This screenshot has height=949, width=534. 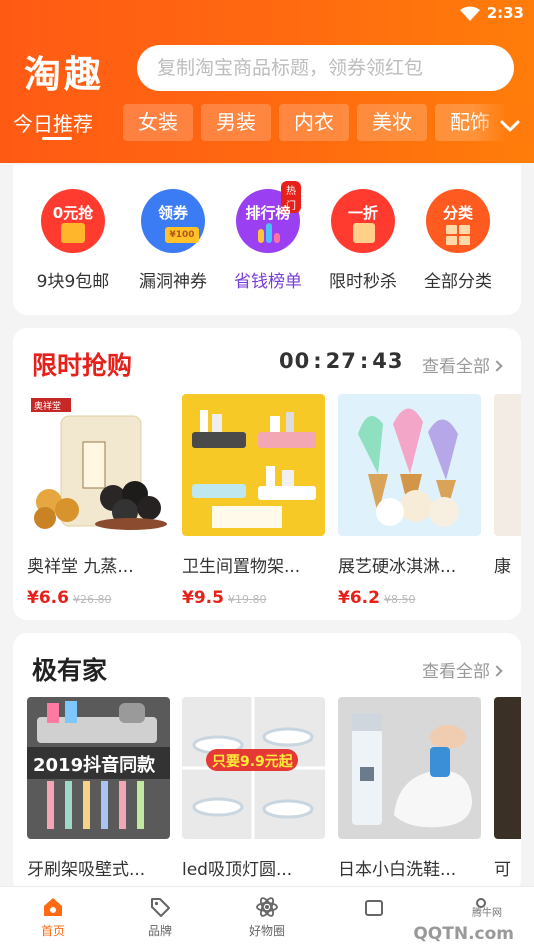 I want to click on product-price: ¥6.6, so click(x=48, y=598).